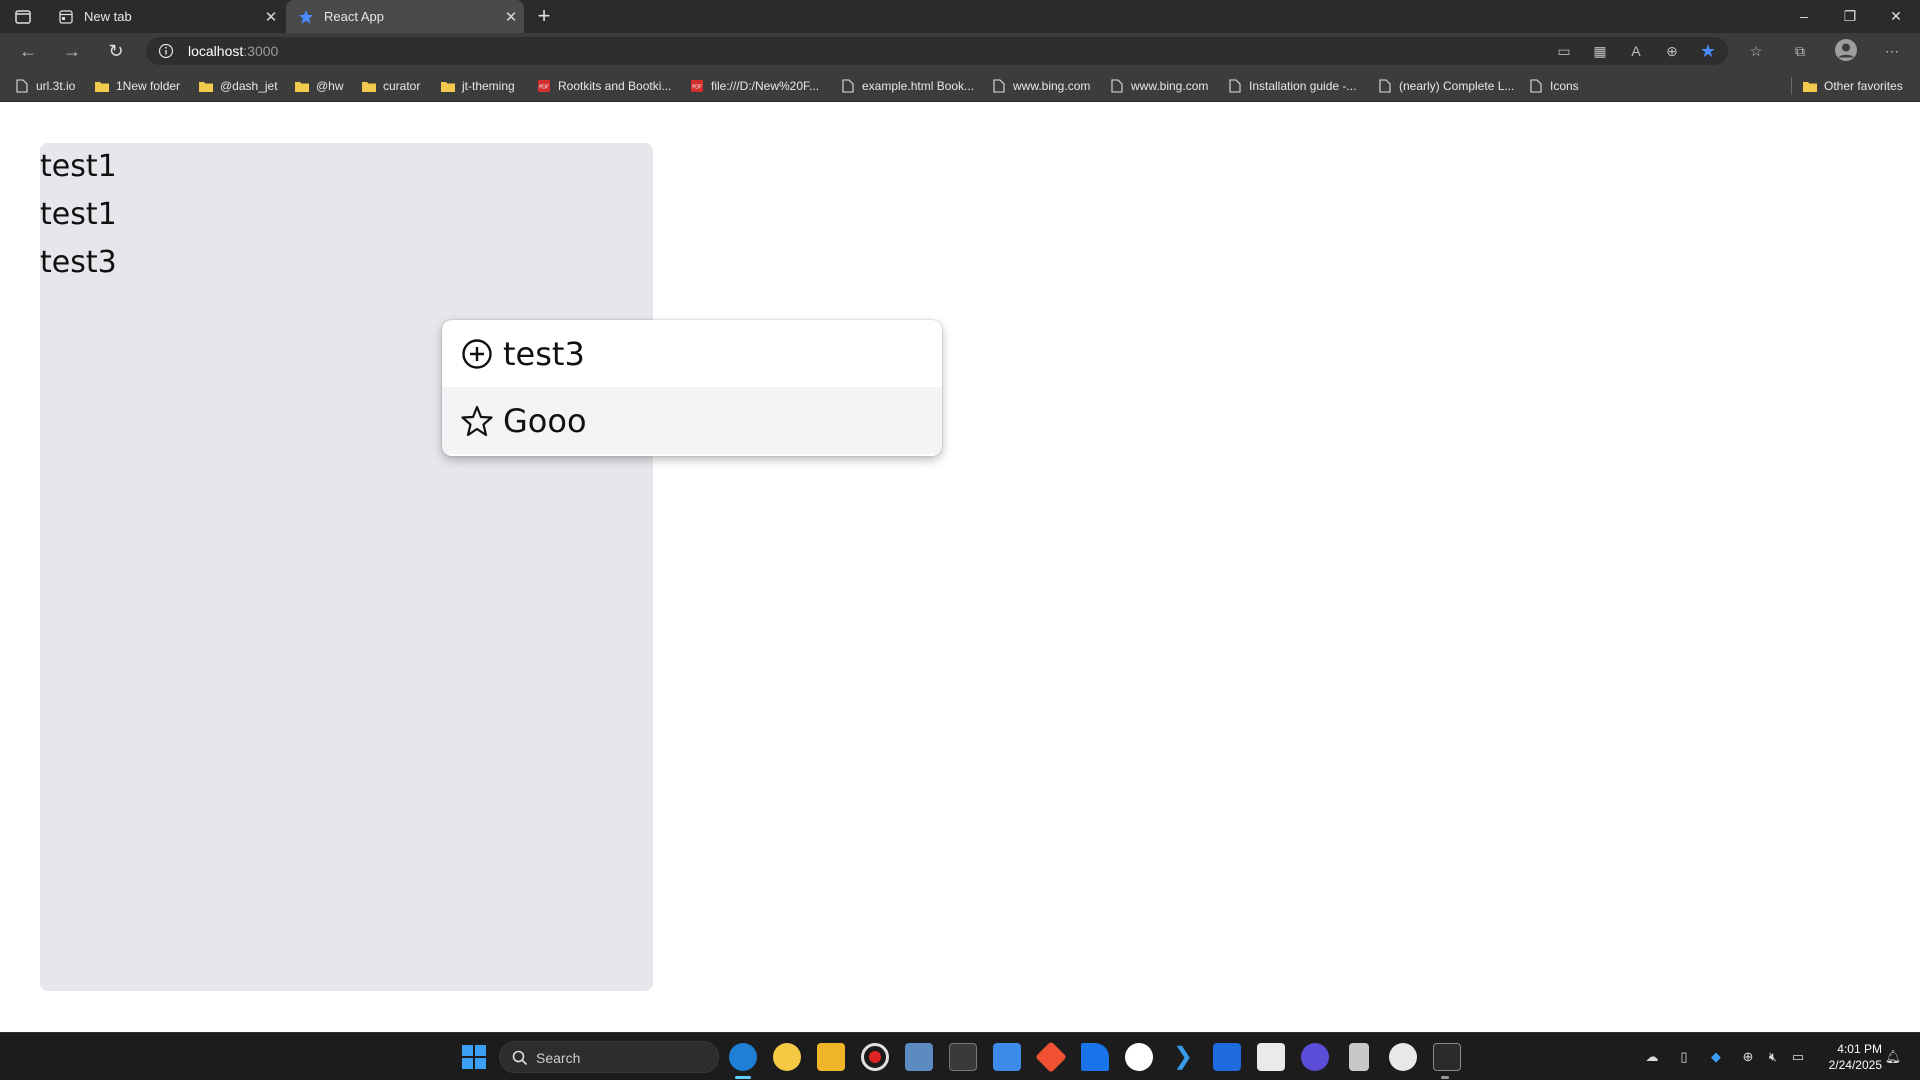 Image resolution: width=1920 pixels, height=1080 pixels. I want to click on bookmark-label: www.bing.com, so click(1170, 86).